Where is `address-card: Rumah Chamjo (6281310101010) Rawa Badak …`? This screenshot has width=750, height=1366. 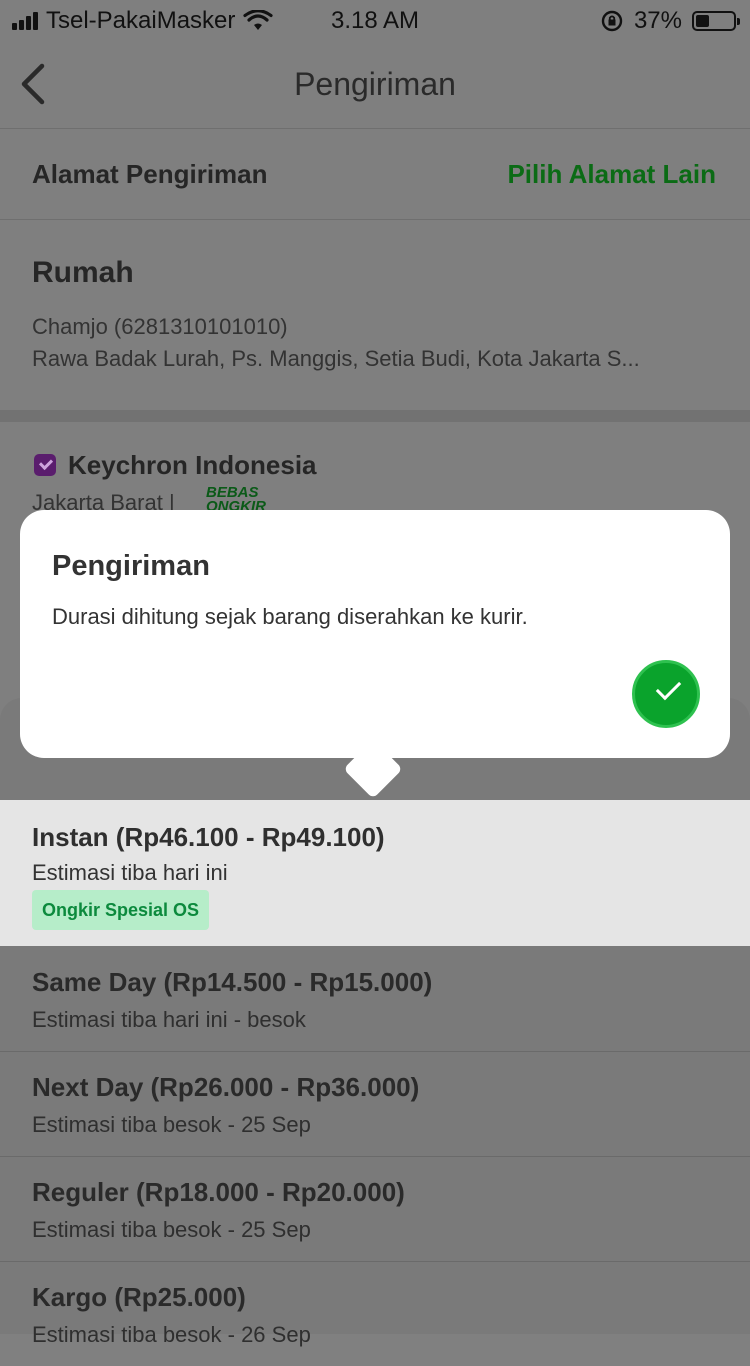
address-card: Rumah Chamjo (6281310101010) Rawa Badak … is located at coordinates (375, 315).